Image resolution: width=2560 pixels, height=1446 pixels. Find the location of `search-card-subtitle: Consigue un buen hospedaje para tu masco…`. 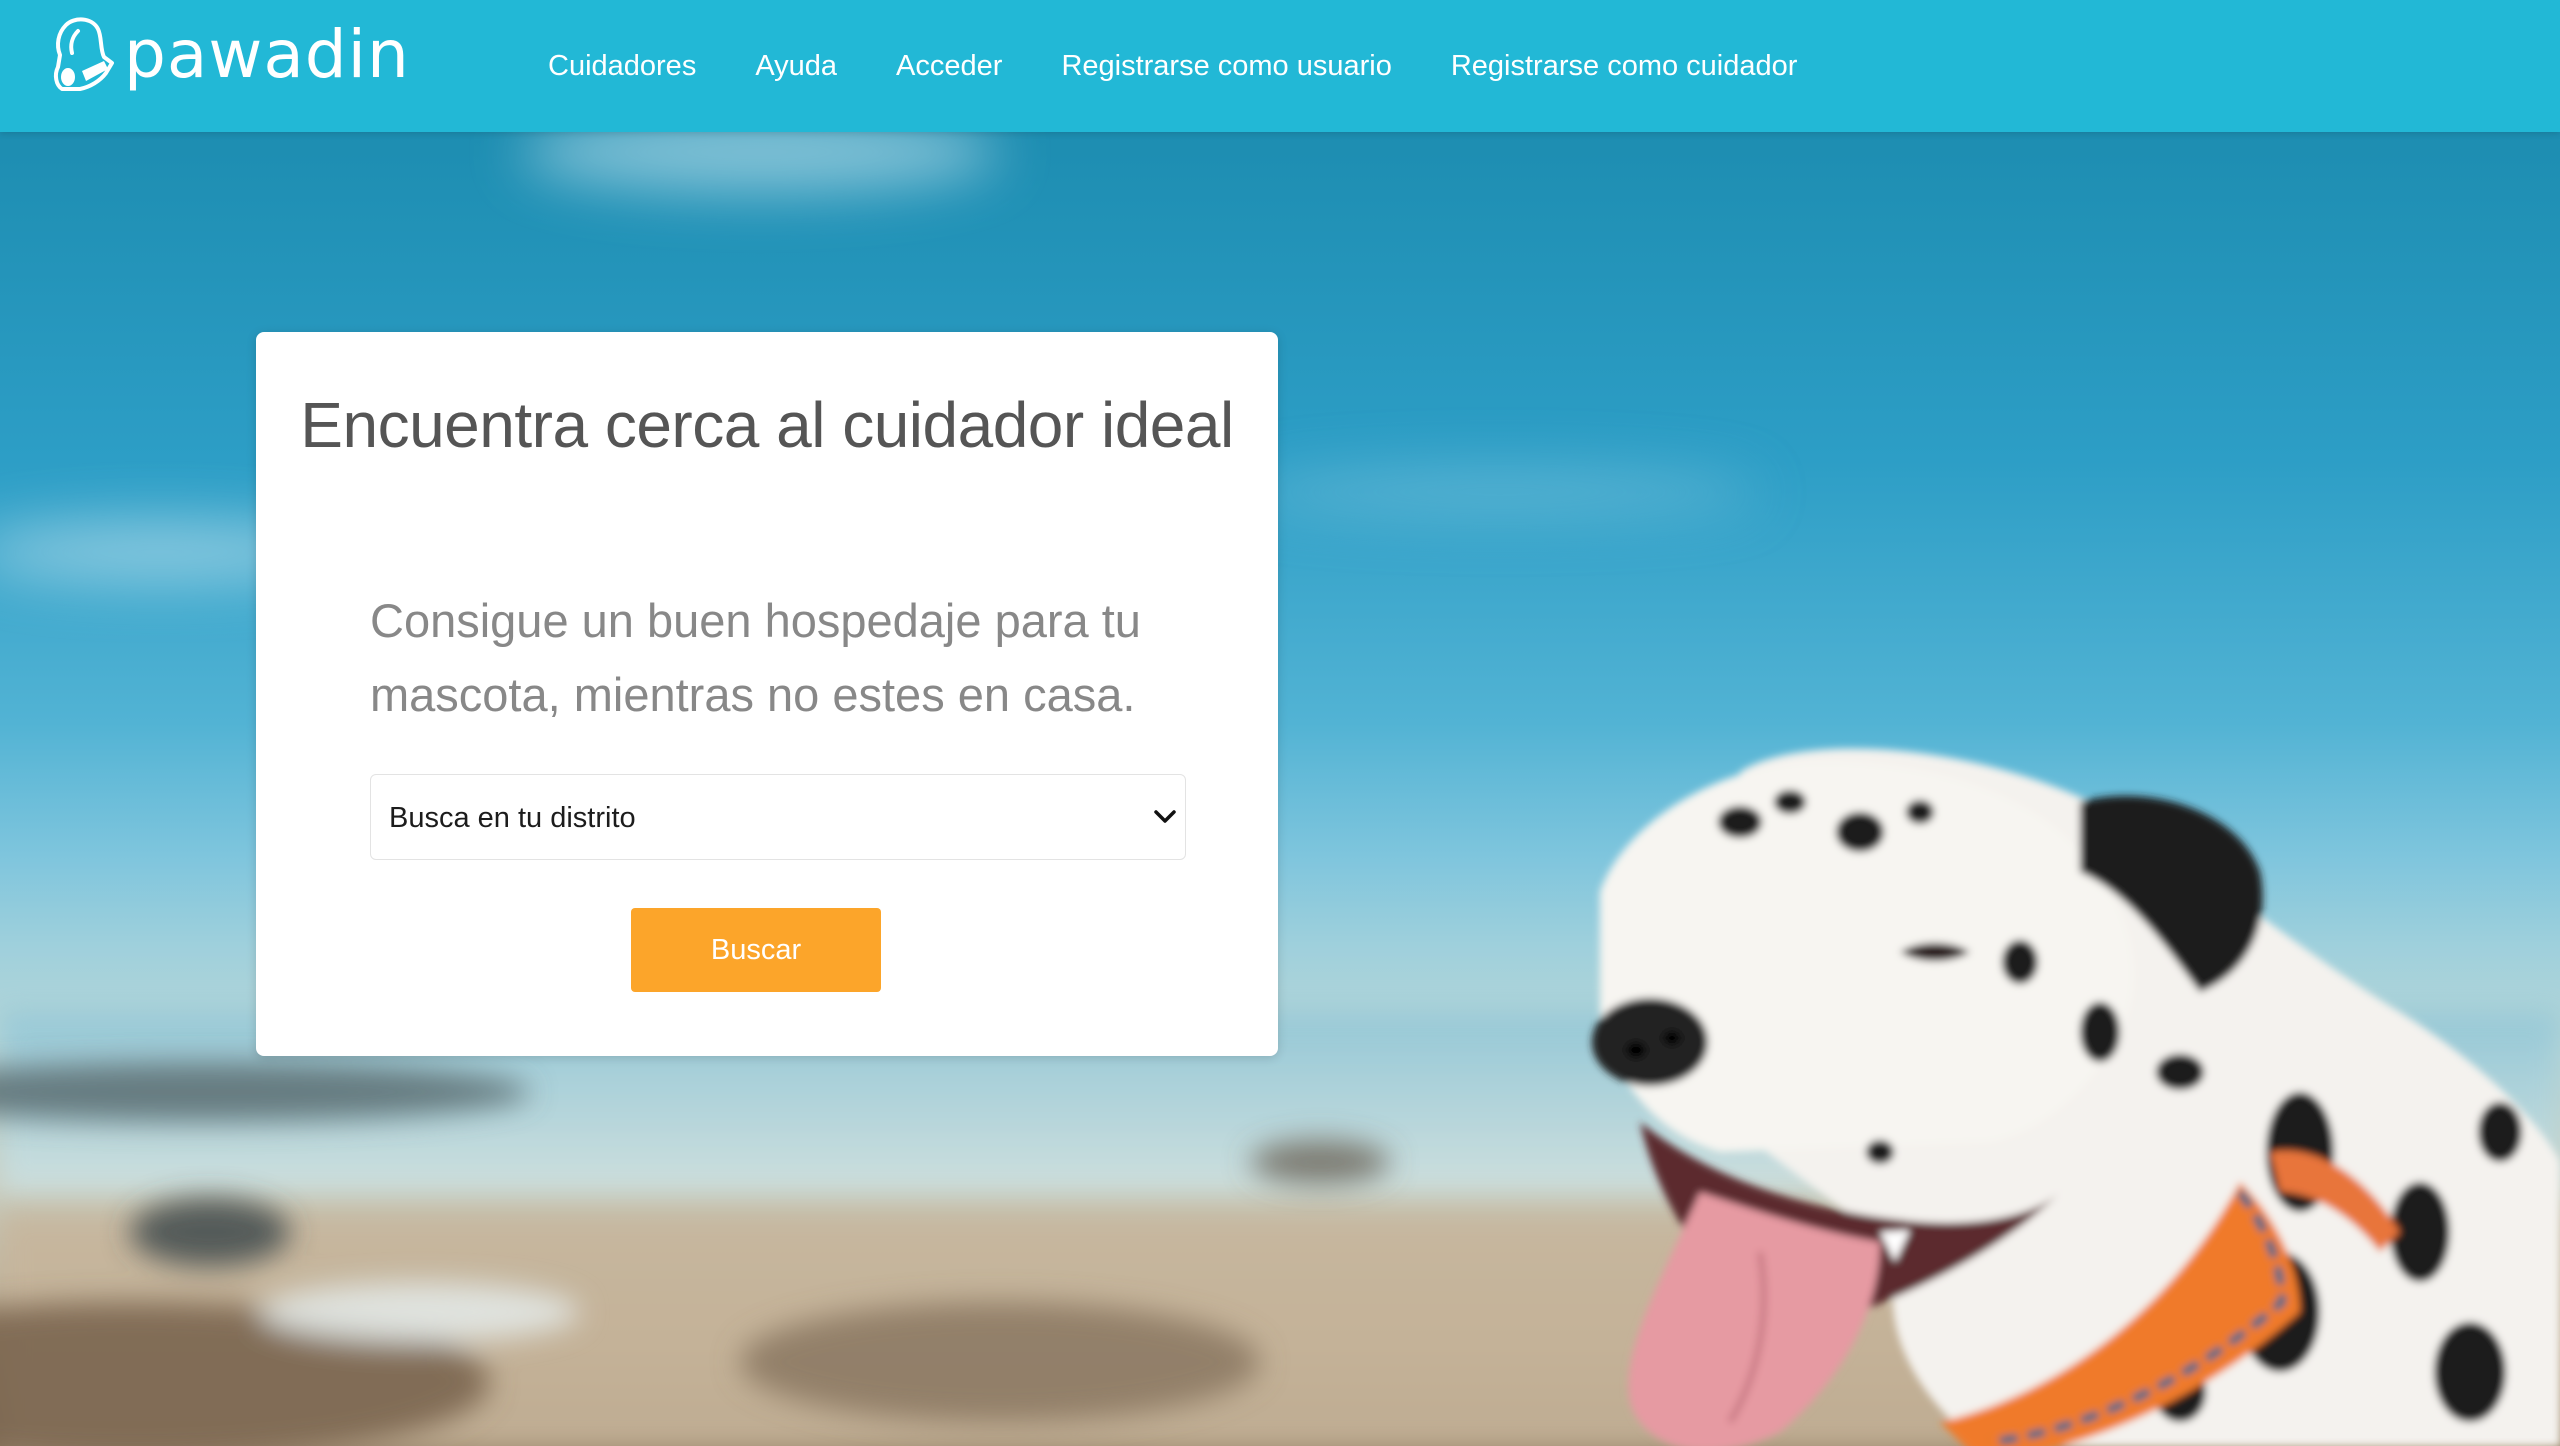

search-card-subtitle: Consigue un buen hospedaje para tu masco… is located at coordinates (755, 657).